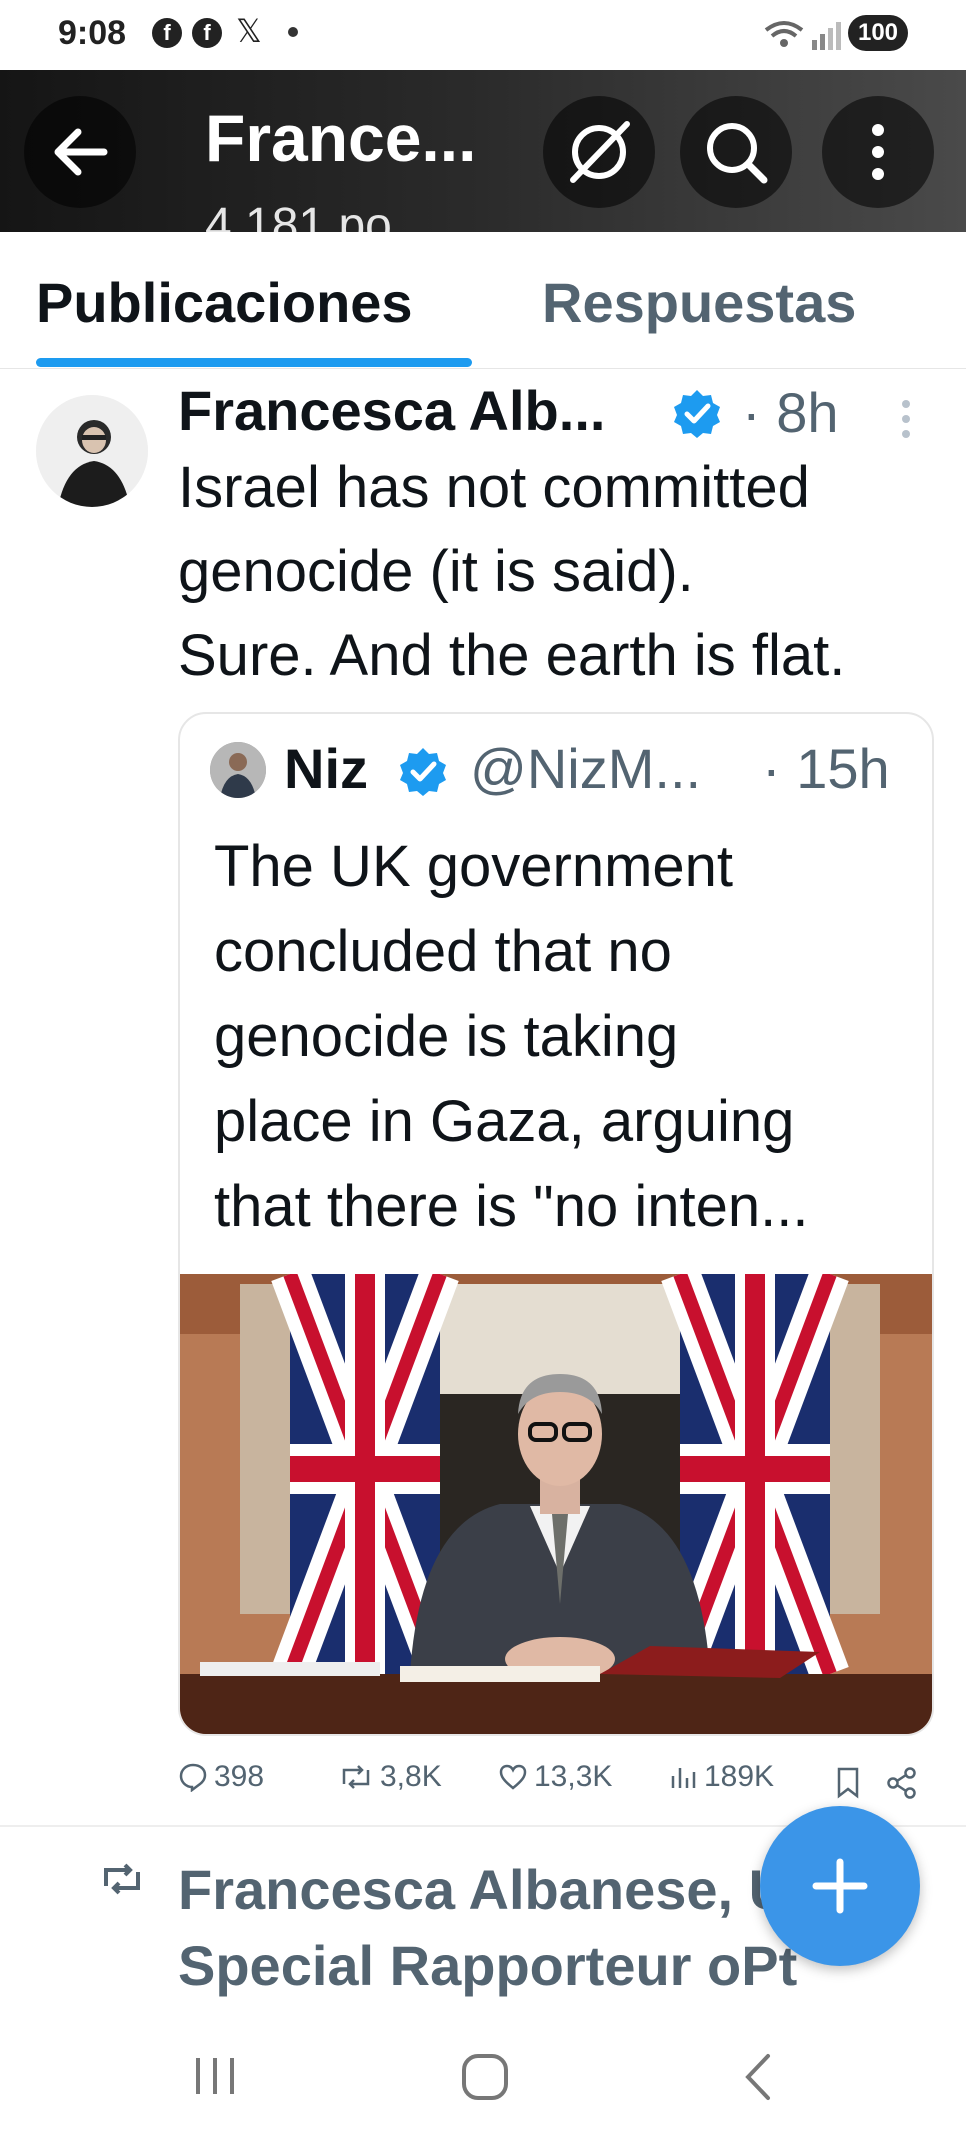 Image resolution: width=966 pixels, height=2147 pixels. Describe the element at coordinates (484, 1889) in the screenshot. I see `reposted-by-line: Francesca Albanese, U` at that location.